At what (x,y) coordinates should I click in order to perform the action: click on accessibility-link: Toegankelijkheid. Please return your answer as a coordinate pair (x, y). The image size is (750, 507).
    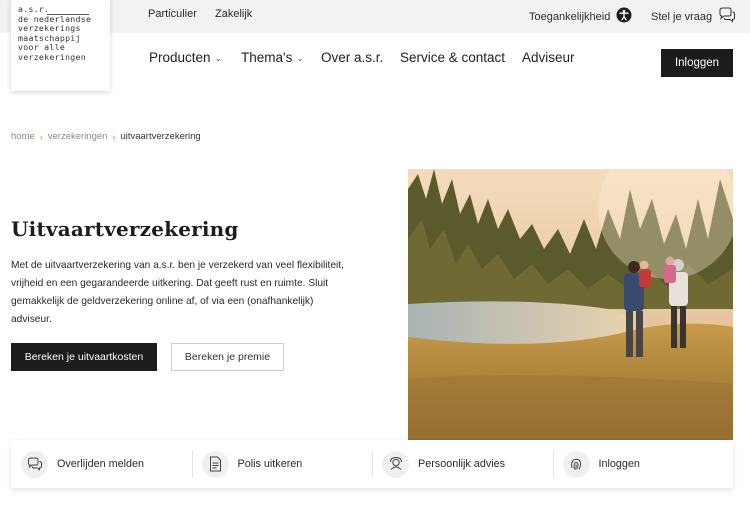
    Looking at the image, I should click on (580, 16).